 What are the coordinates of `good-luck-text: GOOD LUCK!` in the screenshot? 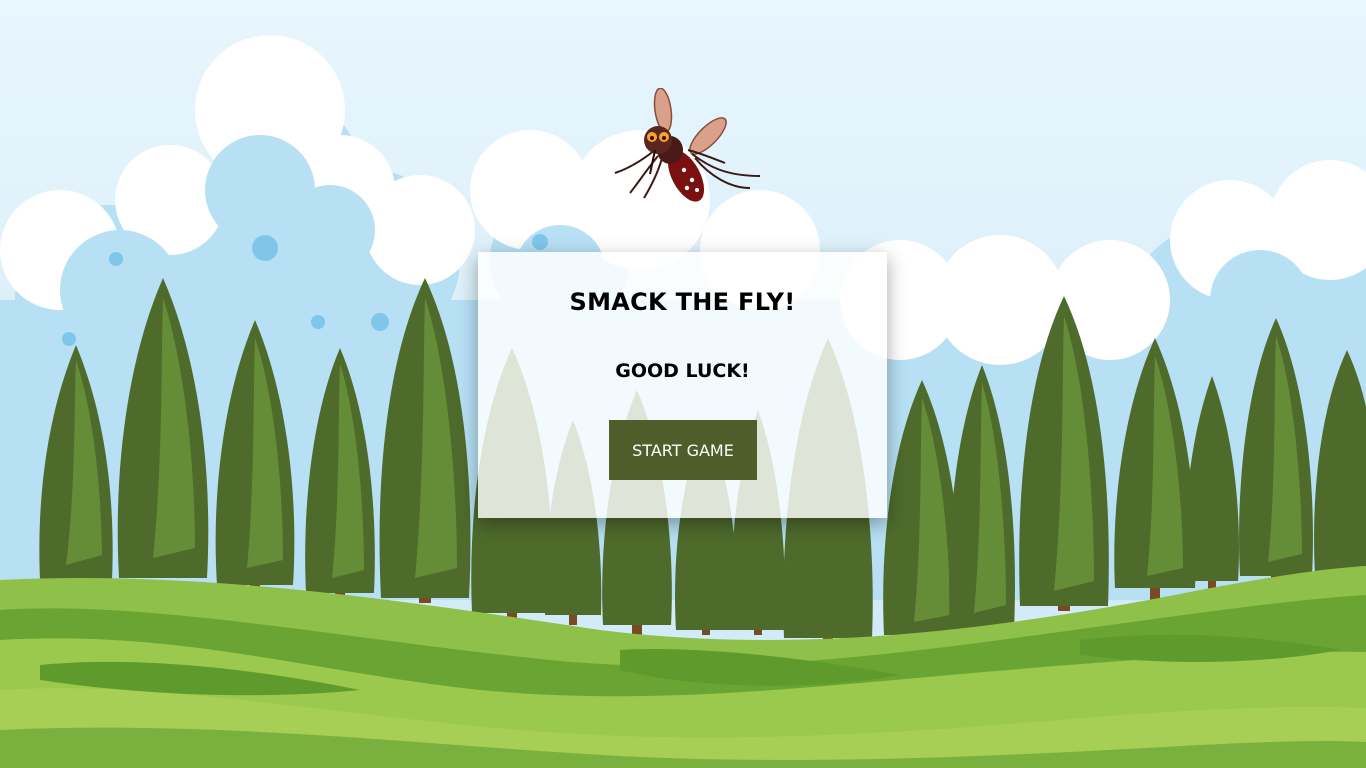 It's located at (682, 371).